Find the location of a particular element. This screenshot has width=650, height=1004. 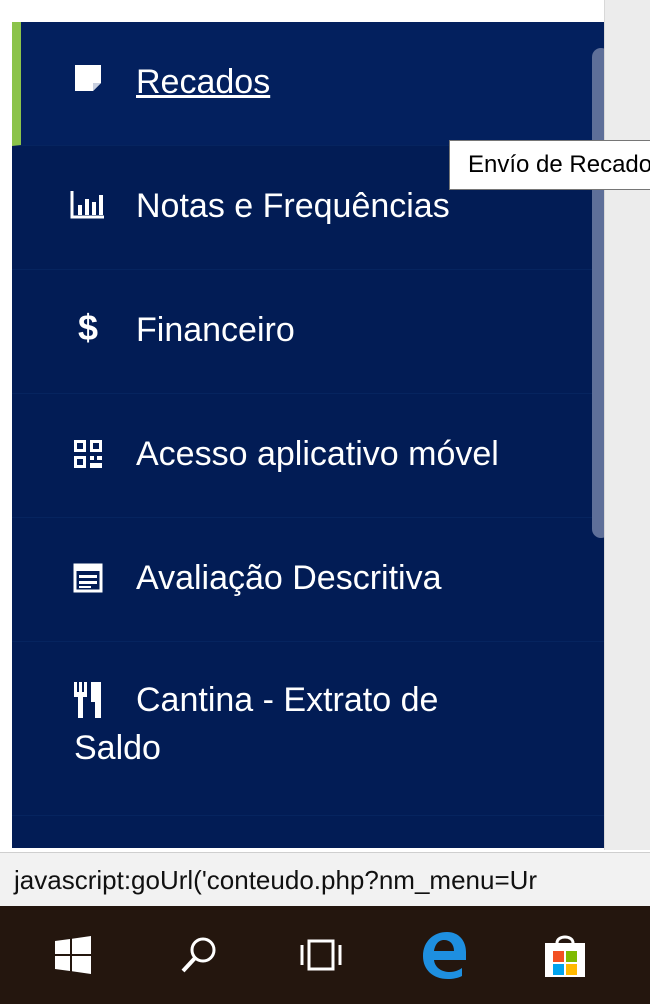

qr-code-icon is located at coordinates (88, 454).